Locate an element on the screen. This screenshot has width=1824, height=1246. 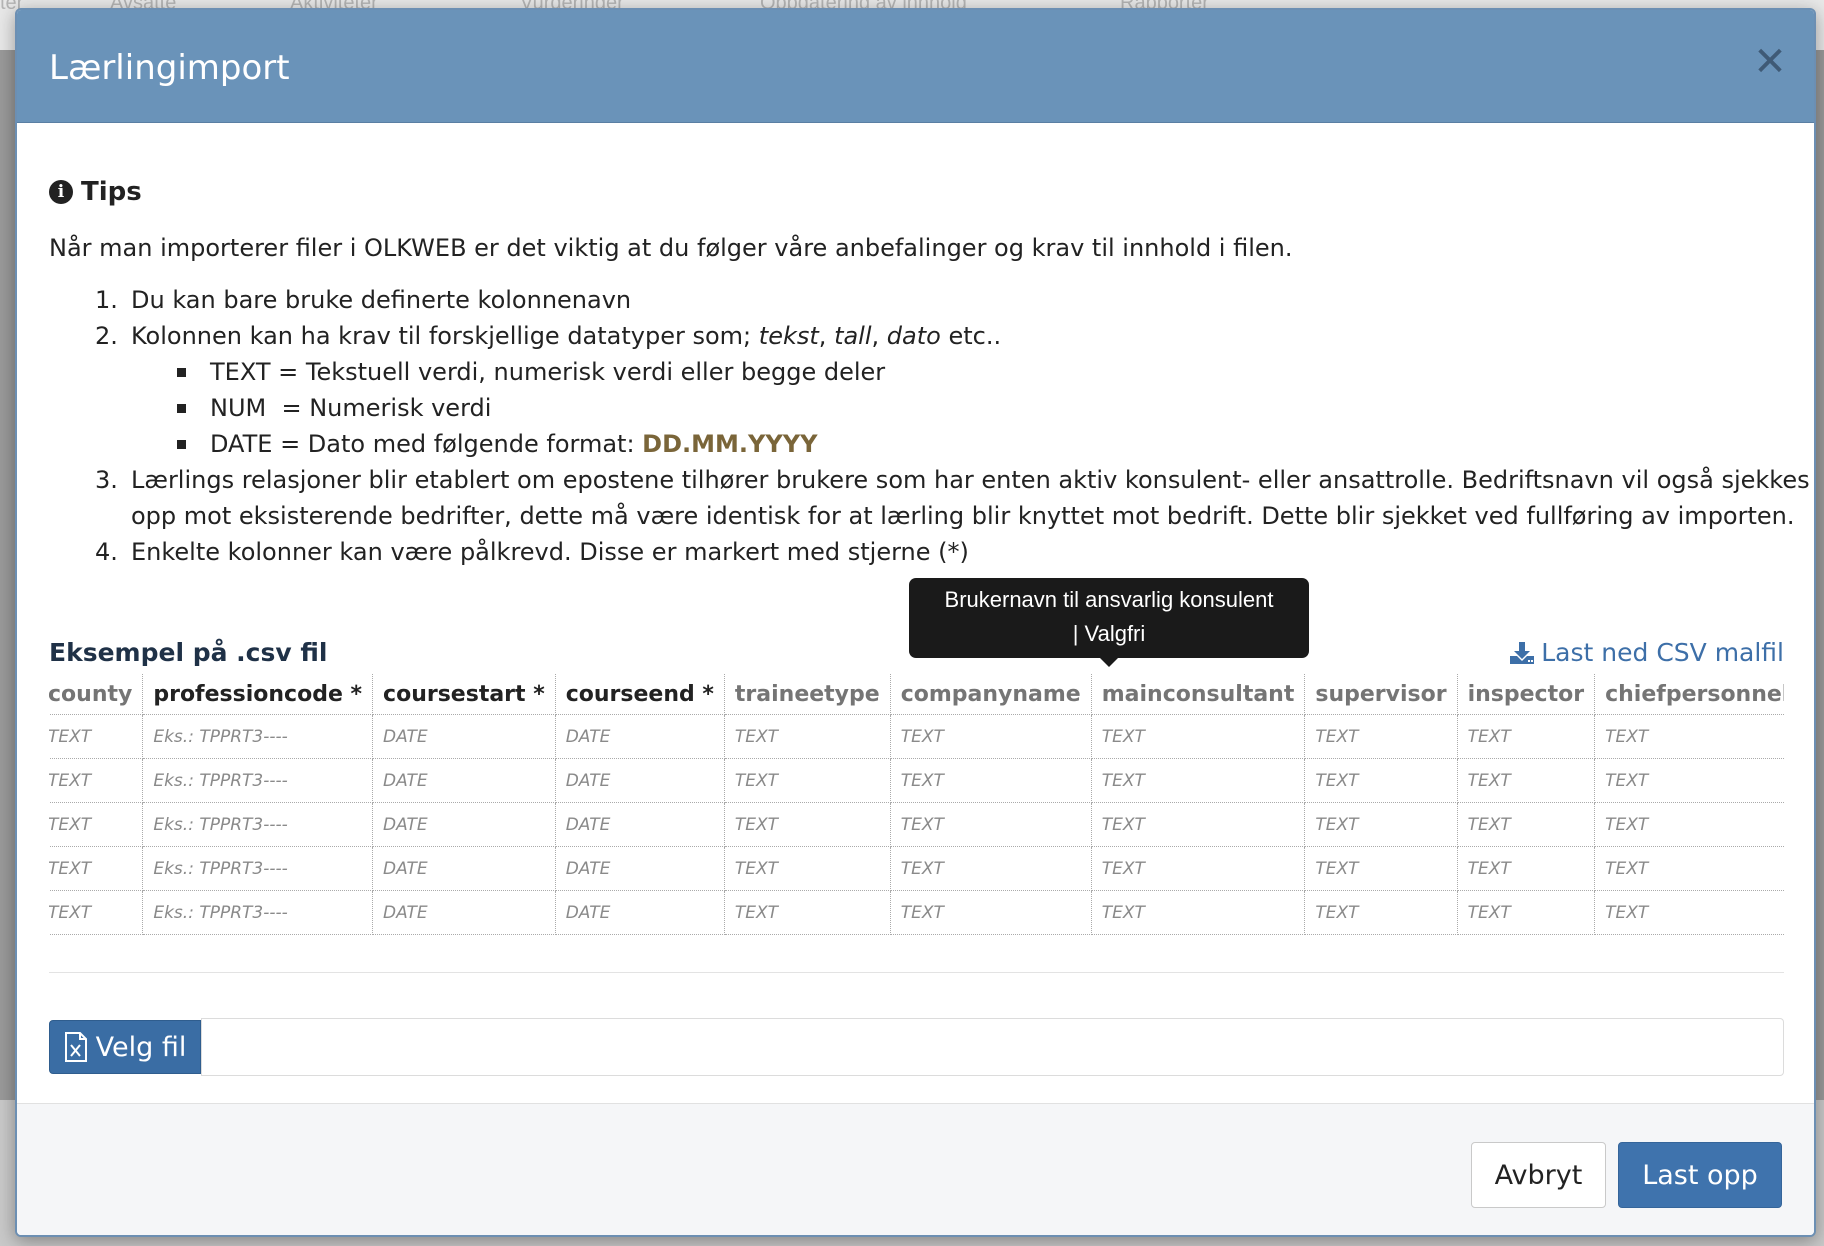
divider is located at coordinates (916, 972).